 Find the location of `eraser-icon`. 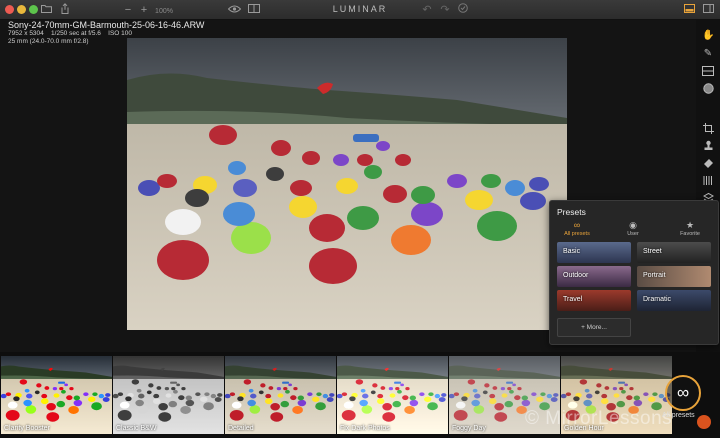

eraser-icon is located at coordinates (708, 163).